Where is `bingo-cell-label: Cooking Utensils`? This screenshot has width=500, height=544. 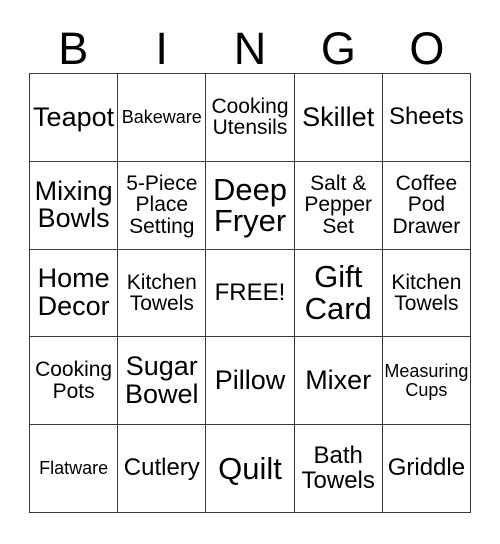 bingo-cell-label: Cooking Utensils is located at coordinates (250, 117).